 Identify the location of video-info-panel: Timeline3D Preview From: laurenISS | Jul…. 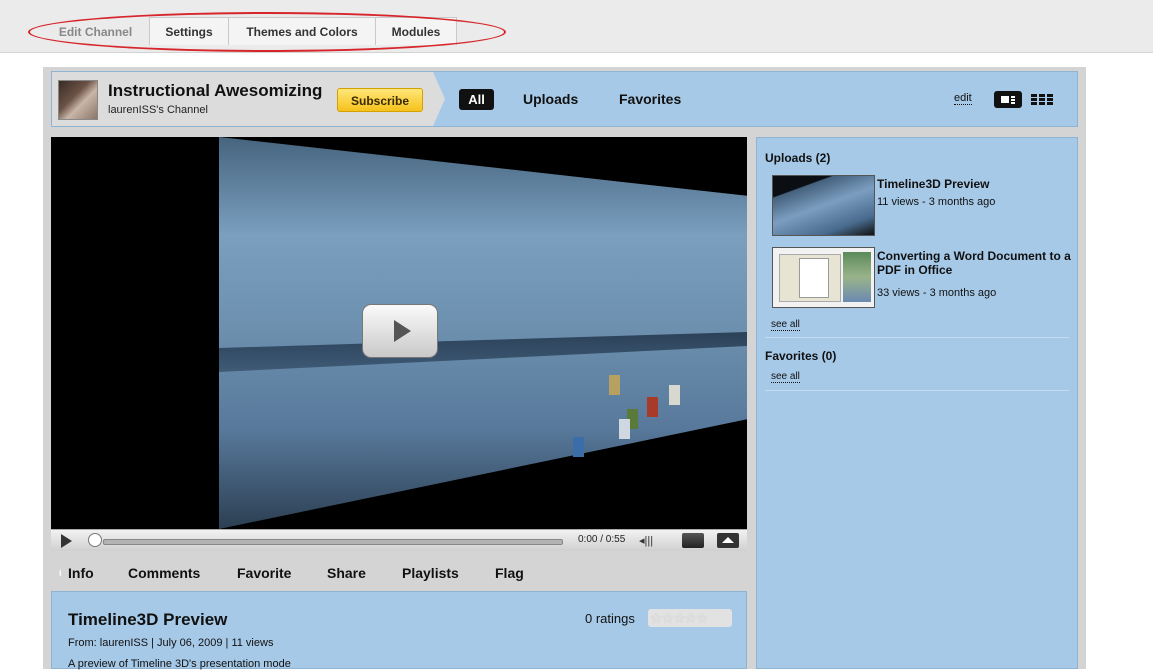
(399, 630).